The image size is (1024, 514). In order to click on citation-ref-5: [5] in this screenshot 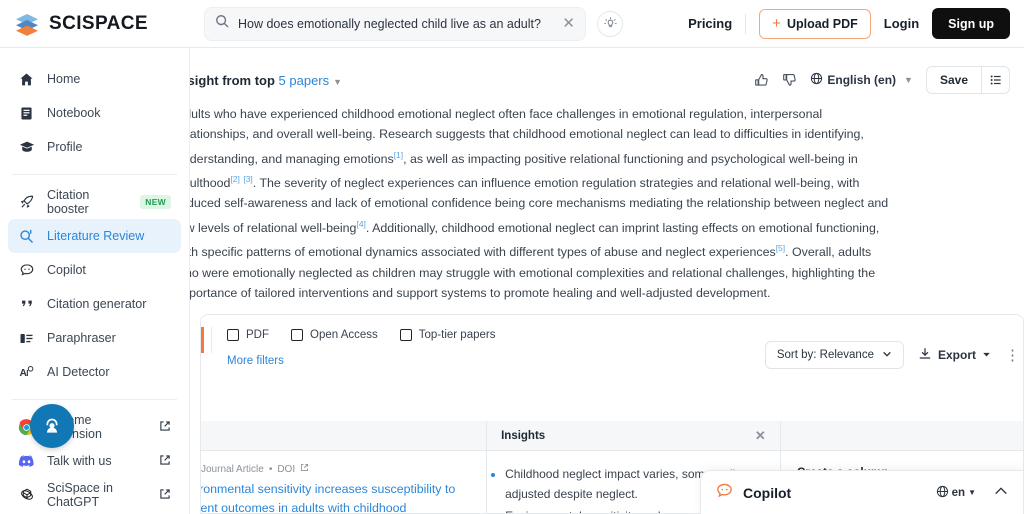, I will do `click(780, 248)`.